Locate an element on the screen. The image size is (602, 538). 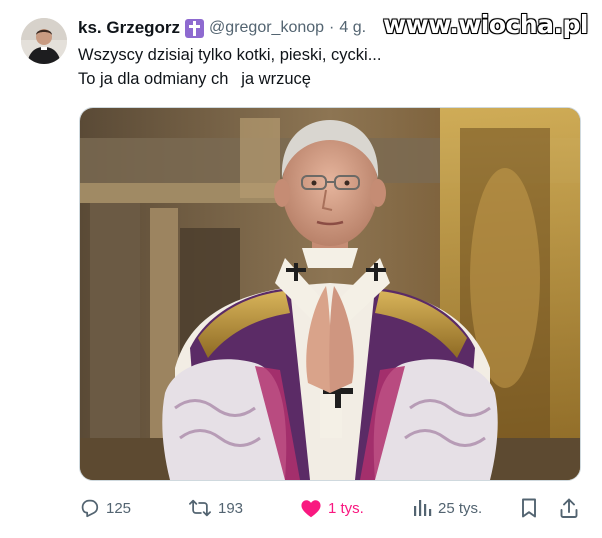
retweet-count: 193 is located at coordinates (231, 508).